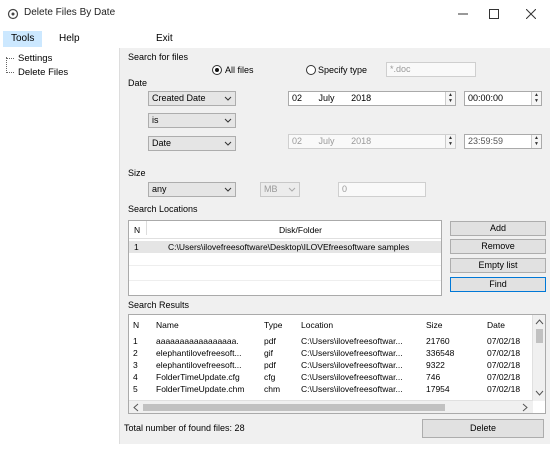 This screenshot has height=451, width=550. What do you see at coordinates (136, 407) in the screenshot?
I see `scroll-left-icon` at bounding box center [136, 407].